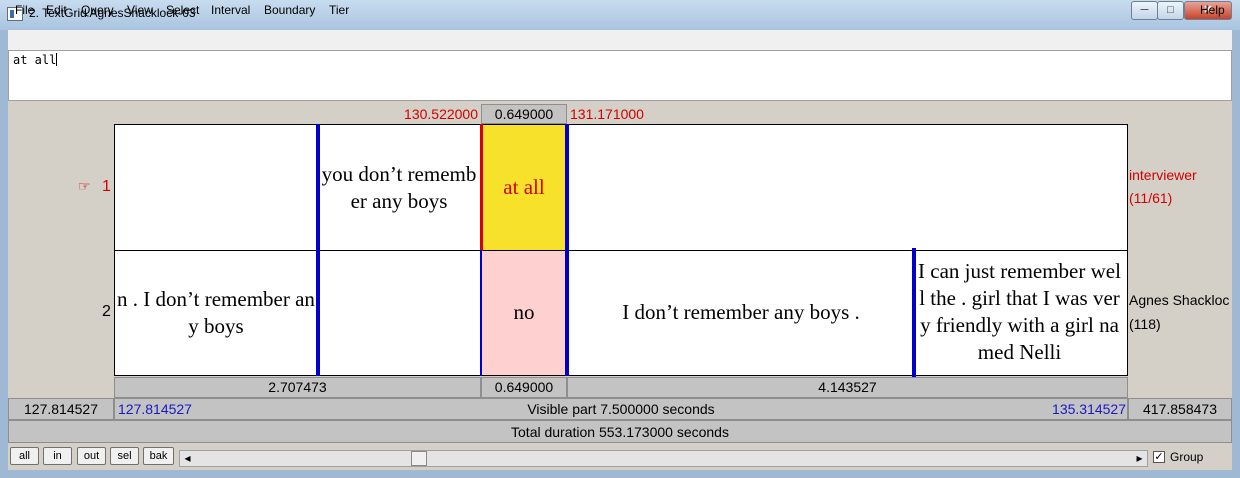 Image resolution: width=1240 pixels, height=478 pixels. I want to click on horizontal-scrollbar, so click(663, 458).